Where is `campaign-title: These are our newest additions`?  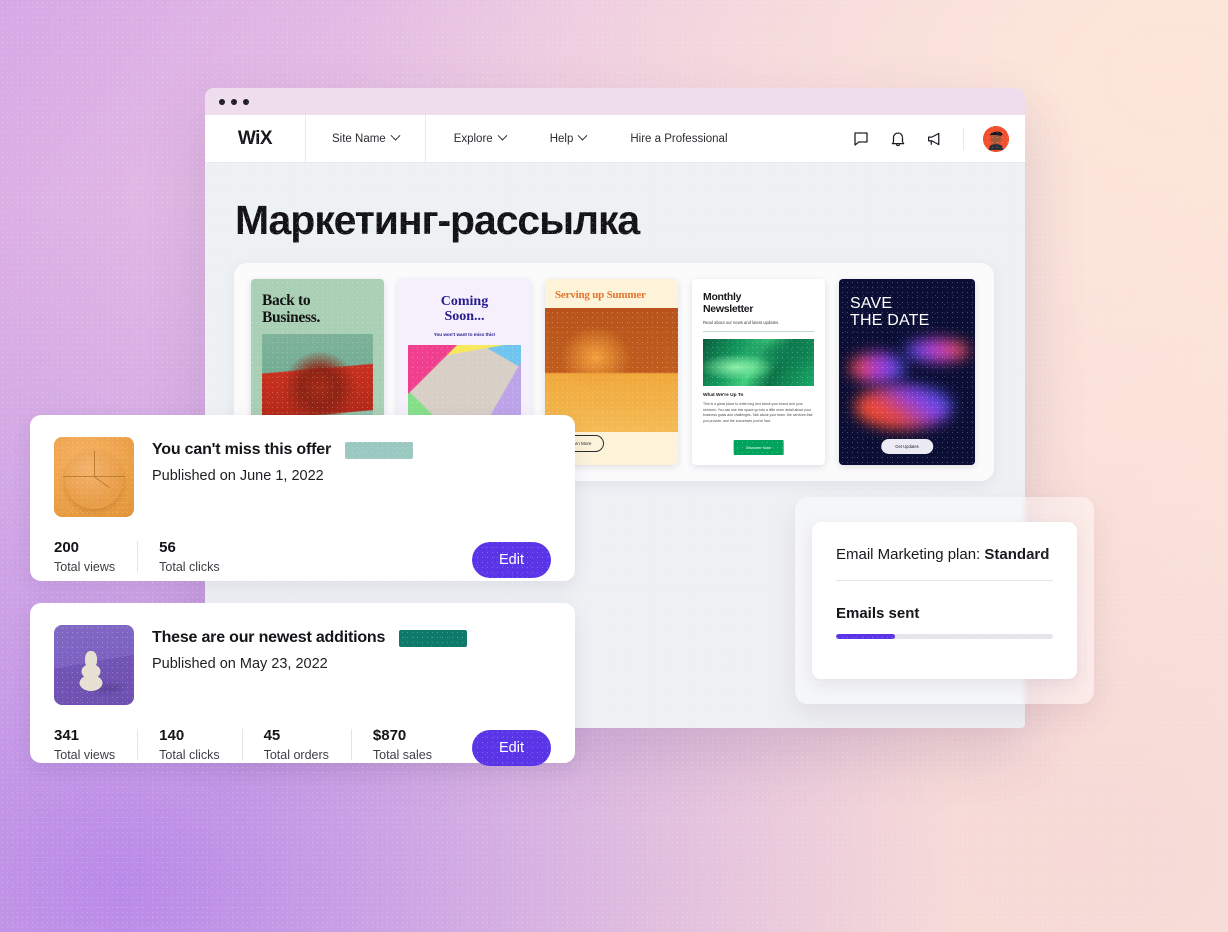 campaign-title: These are our newest additions is located at coordinates (269, 637).